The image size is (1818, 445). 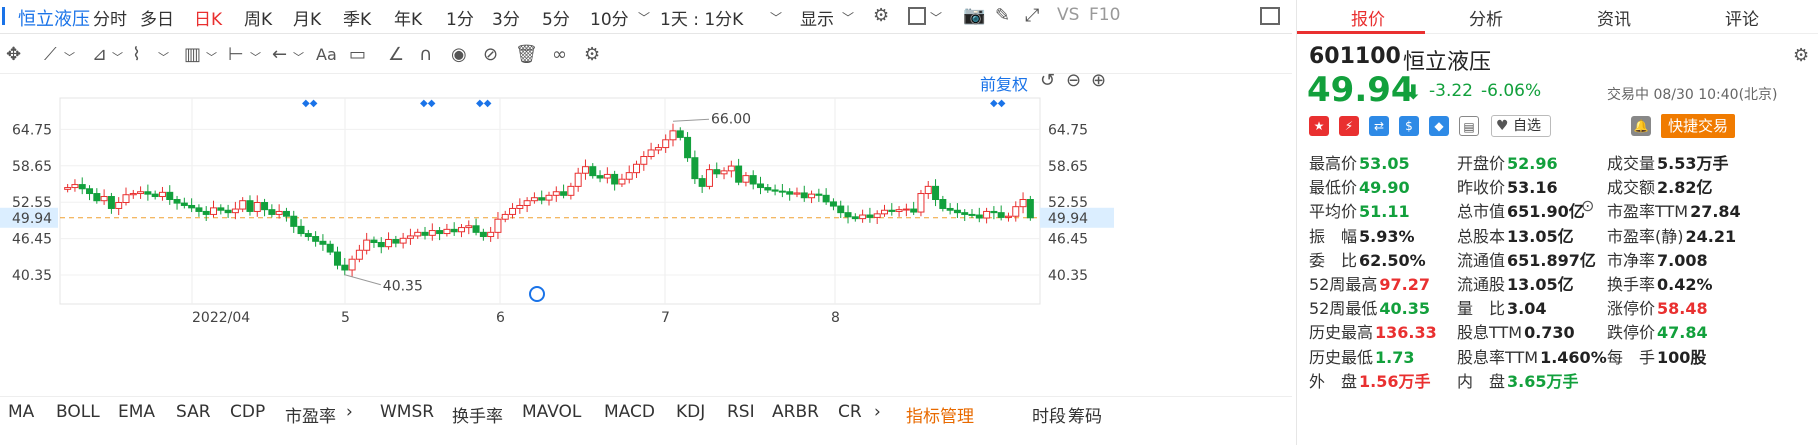 I want to click on flag-cn-icon: ★, so click(x=1319, y=126).